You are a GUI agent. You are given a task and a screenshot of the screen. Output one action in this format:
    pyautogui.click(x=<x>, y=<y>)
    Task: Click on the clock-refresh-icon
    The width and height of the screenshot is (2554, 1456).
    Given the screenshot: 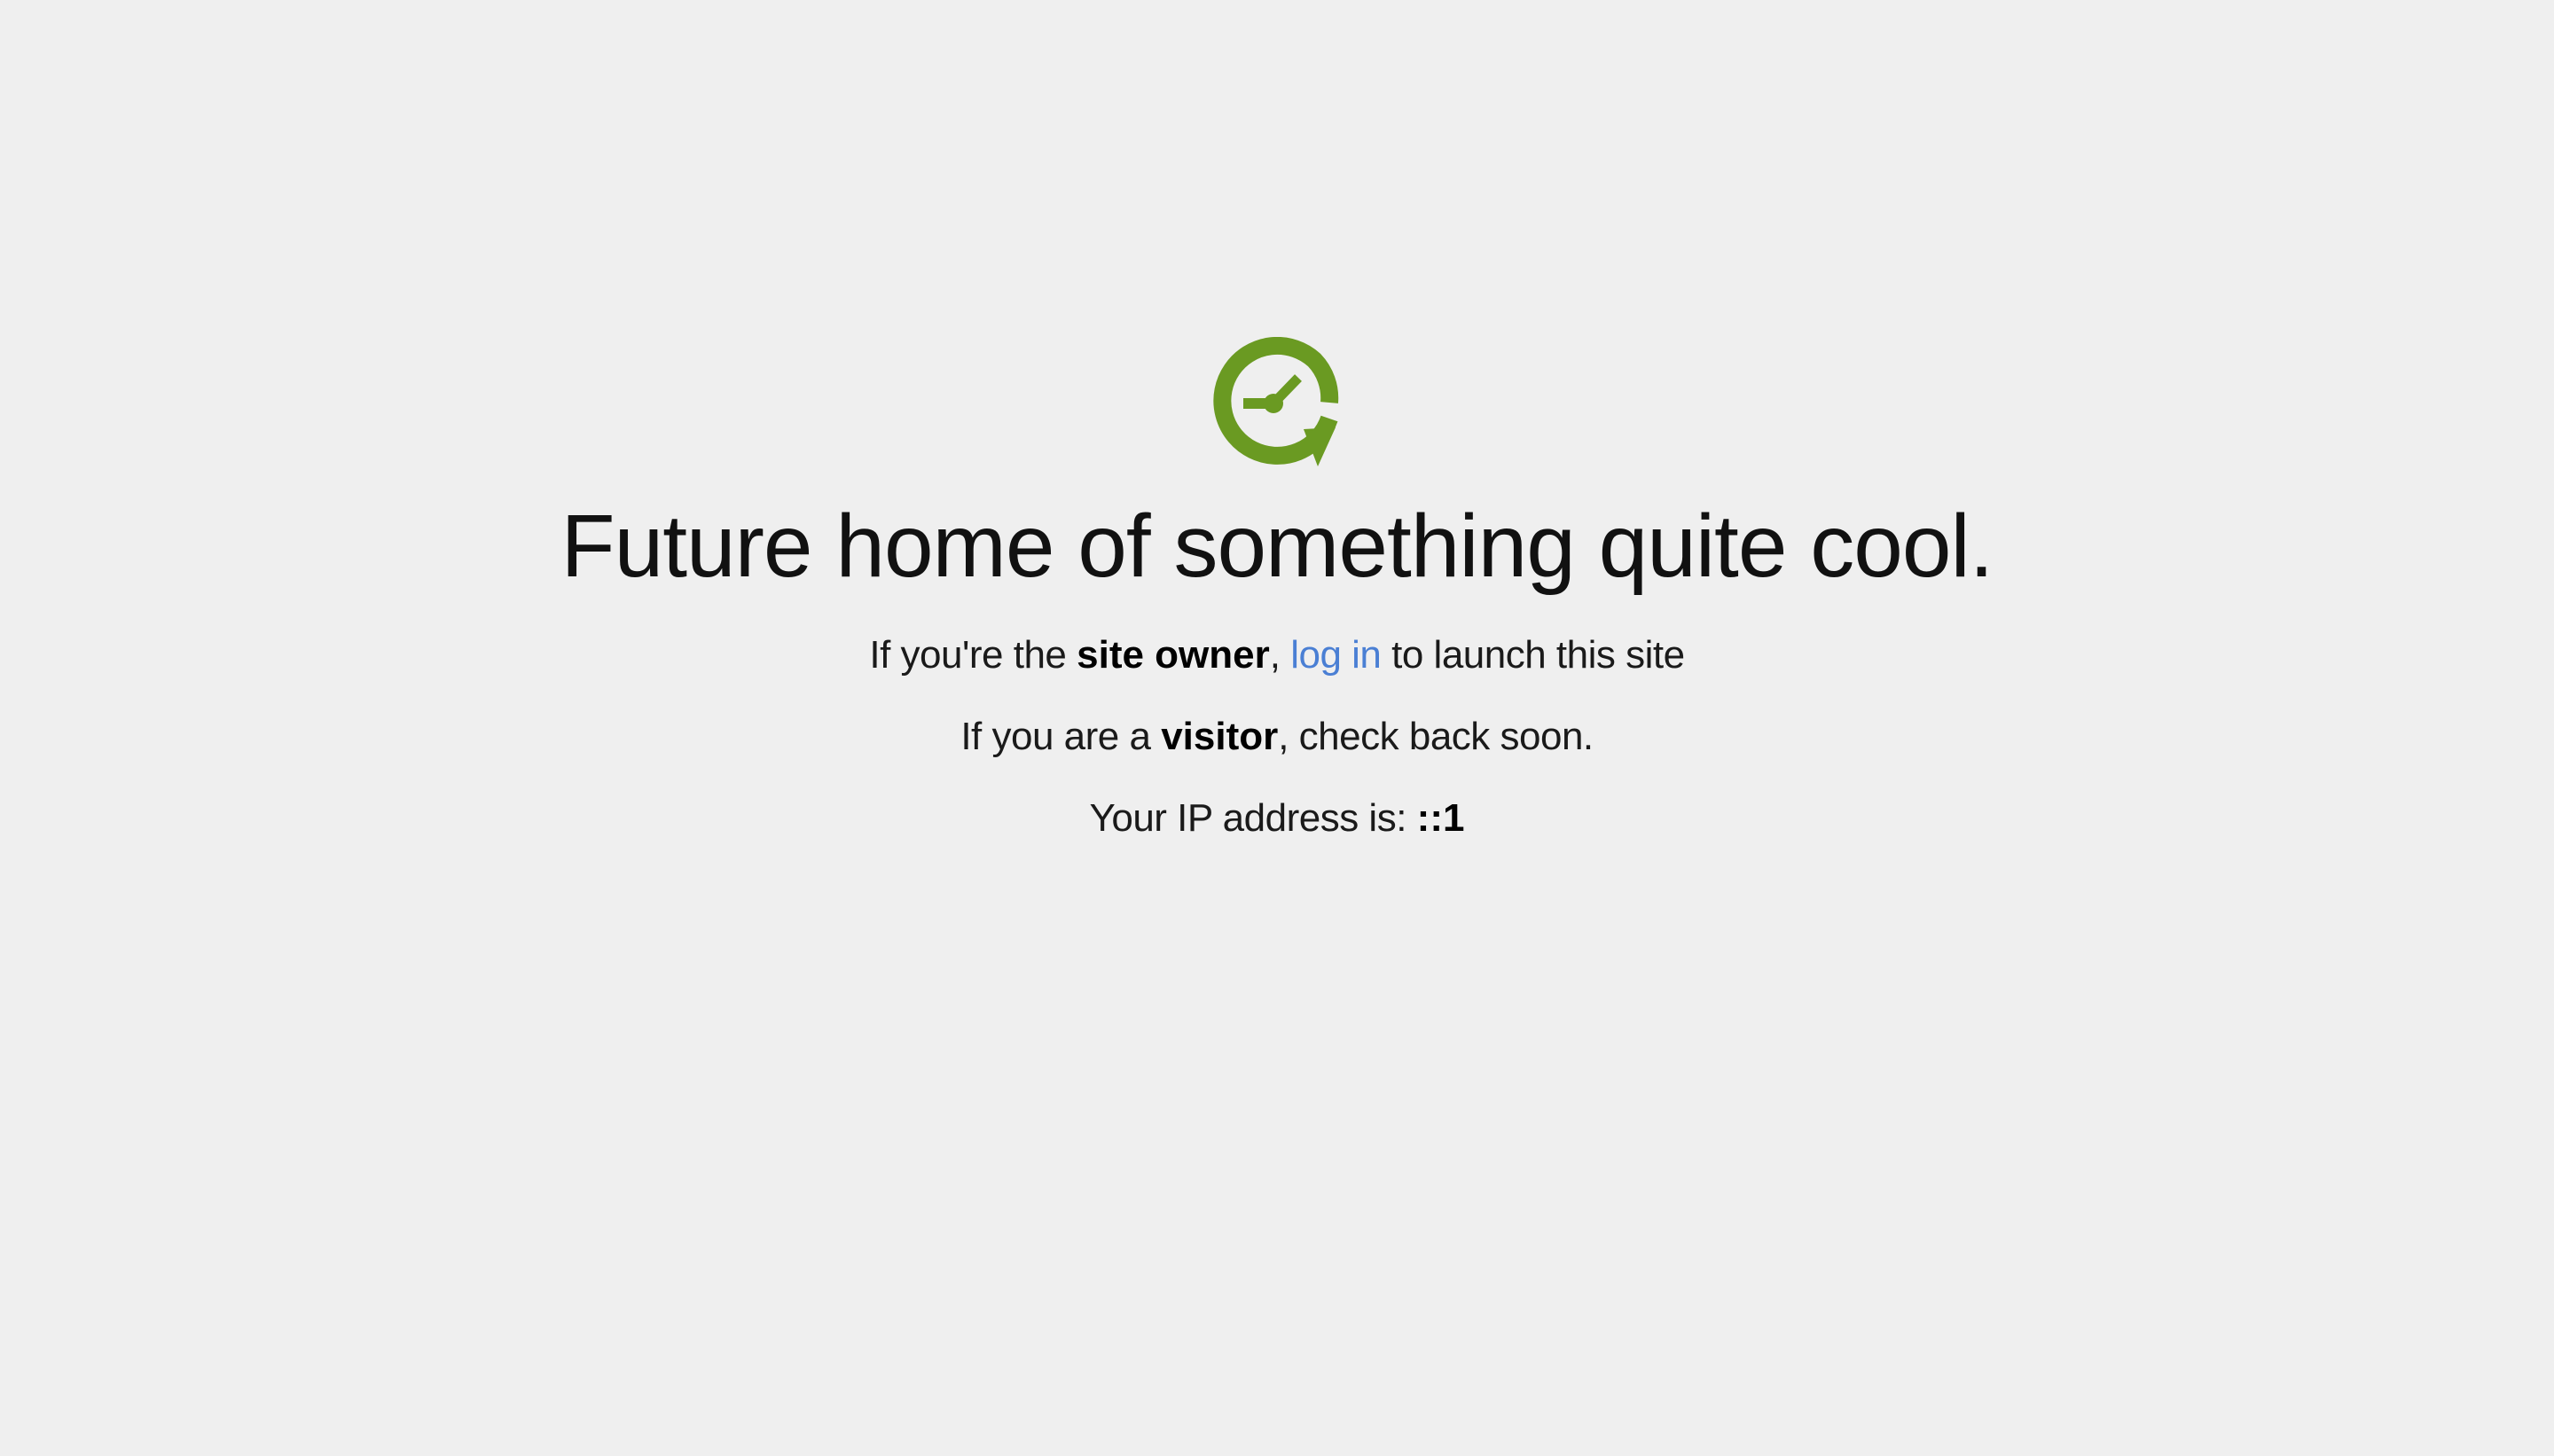 What is the action you would take?
    pyautogui.click(x=1276, y=401)
    